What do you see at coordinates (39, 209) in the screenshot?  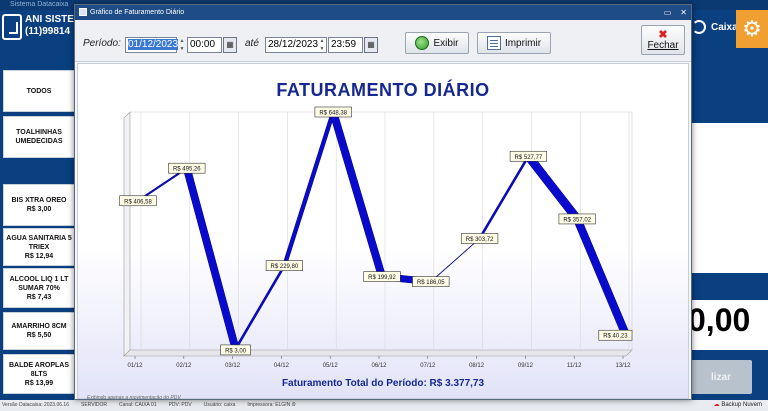 I see `sidebar-item-price: R$ 3,00` at bounding box center [39, 209].